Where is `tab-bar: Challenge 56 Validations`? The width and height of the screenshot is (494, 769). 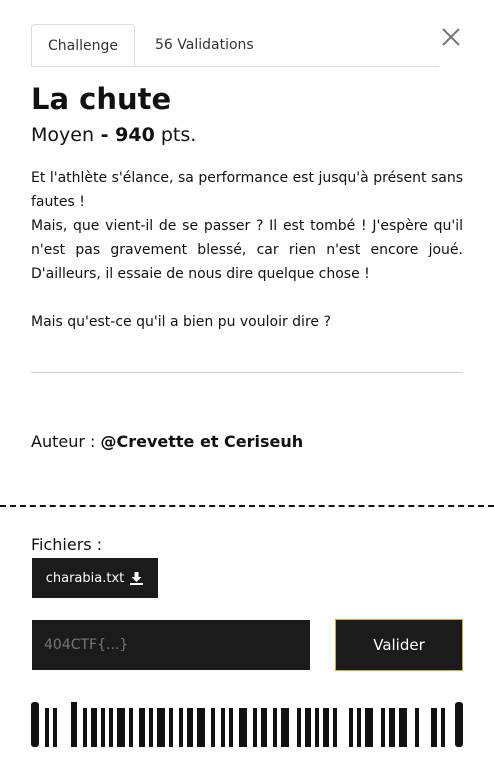 tab-bar: Challenge 56 Validations is located at coordinates (235, 45).